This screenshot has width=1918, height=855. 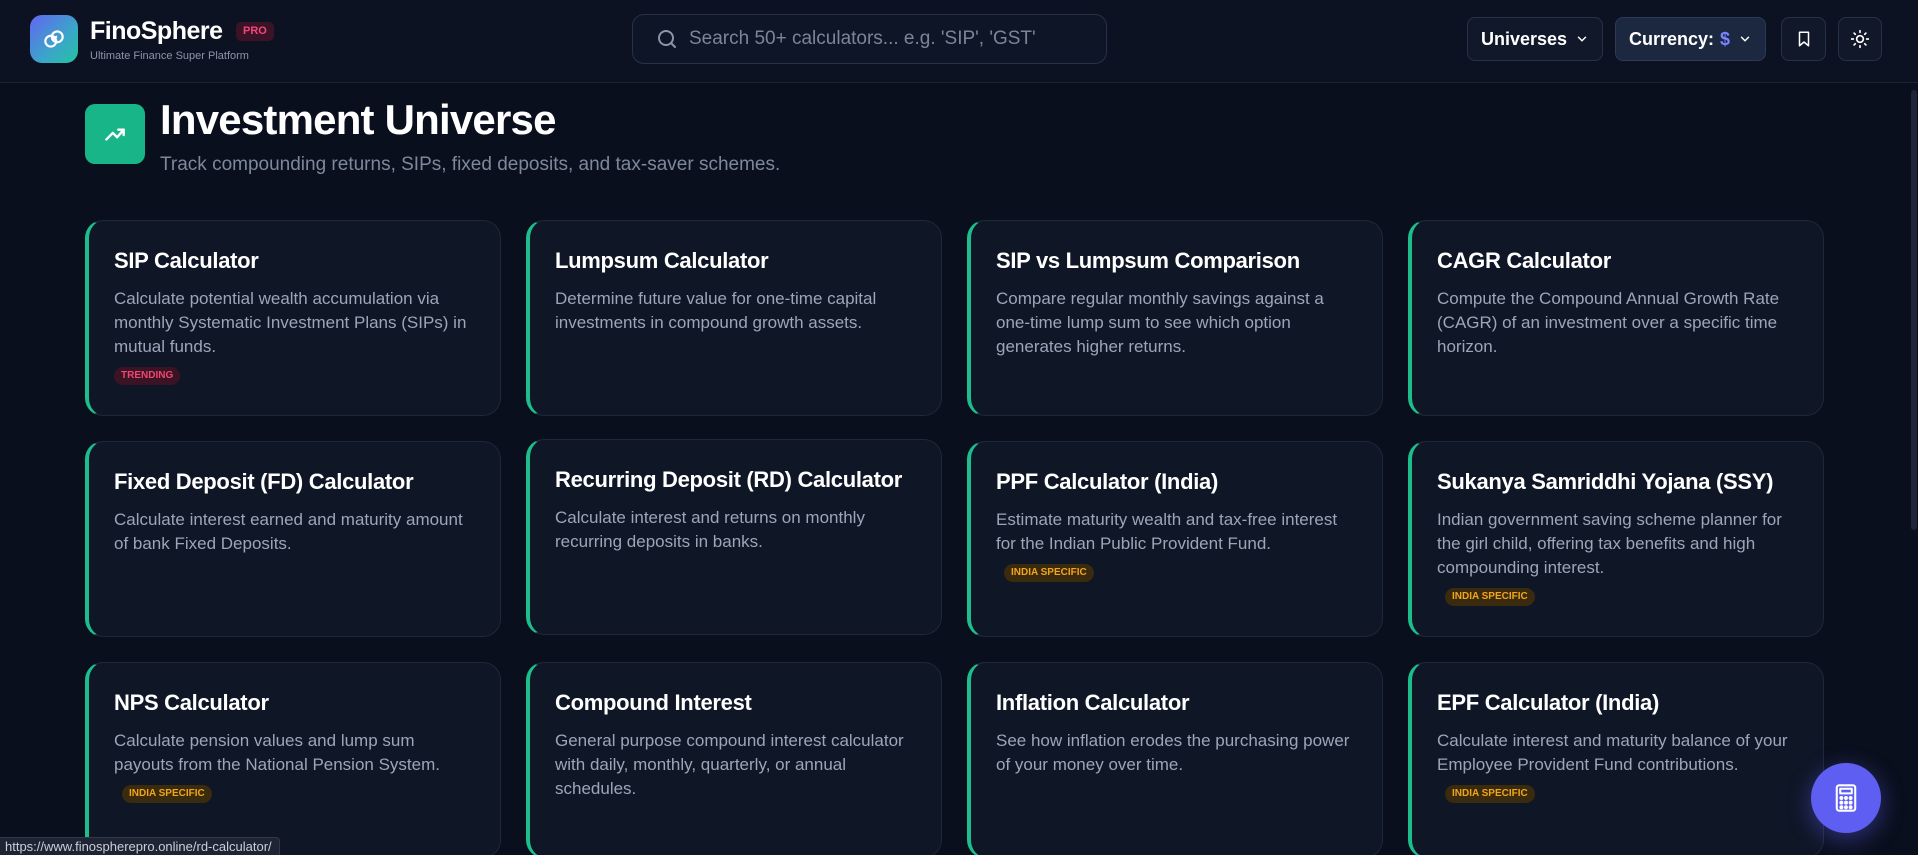 I want to click on card-title: CAGR Calculator, so click(x=1524, y=260).